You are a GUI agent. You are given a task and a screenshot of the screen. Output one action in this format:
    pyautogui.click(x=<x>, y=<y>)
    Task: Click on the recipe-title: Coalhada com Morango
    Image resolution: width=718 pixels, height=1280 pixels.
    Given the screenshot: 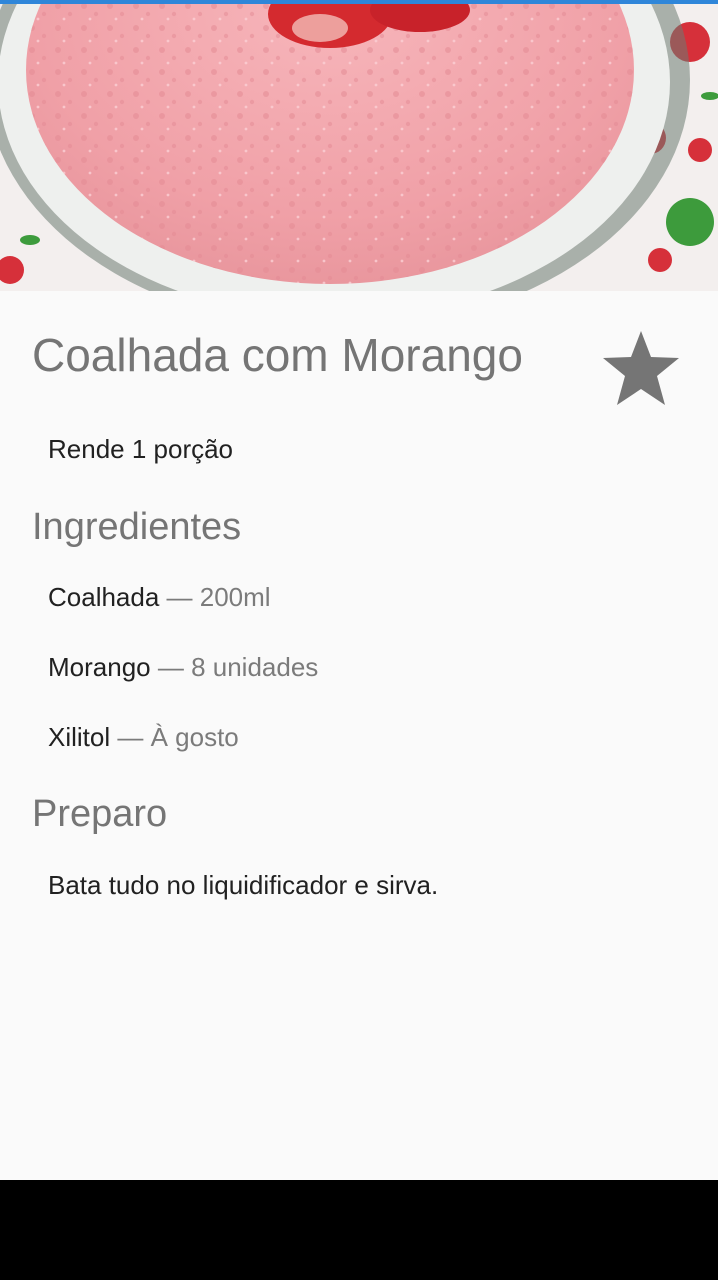 What is the action you would take?
    pyautogui.click(x=277, y=355)
    